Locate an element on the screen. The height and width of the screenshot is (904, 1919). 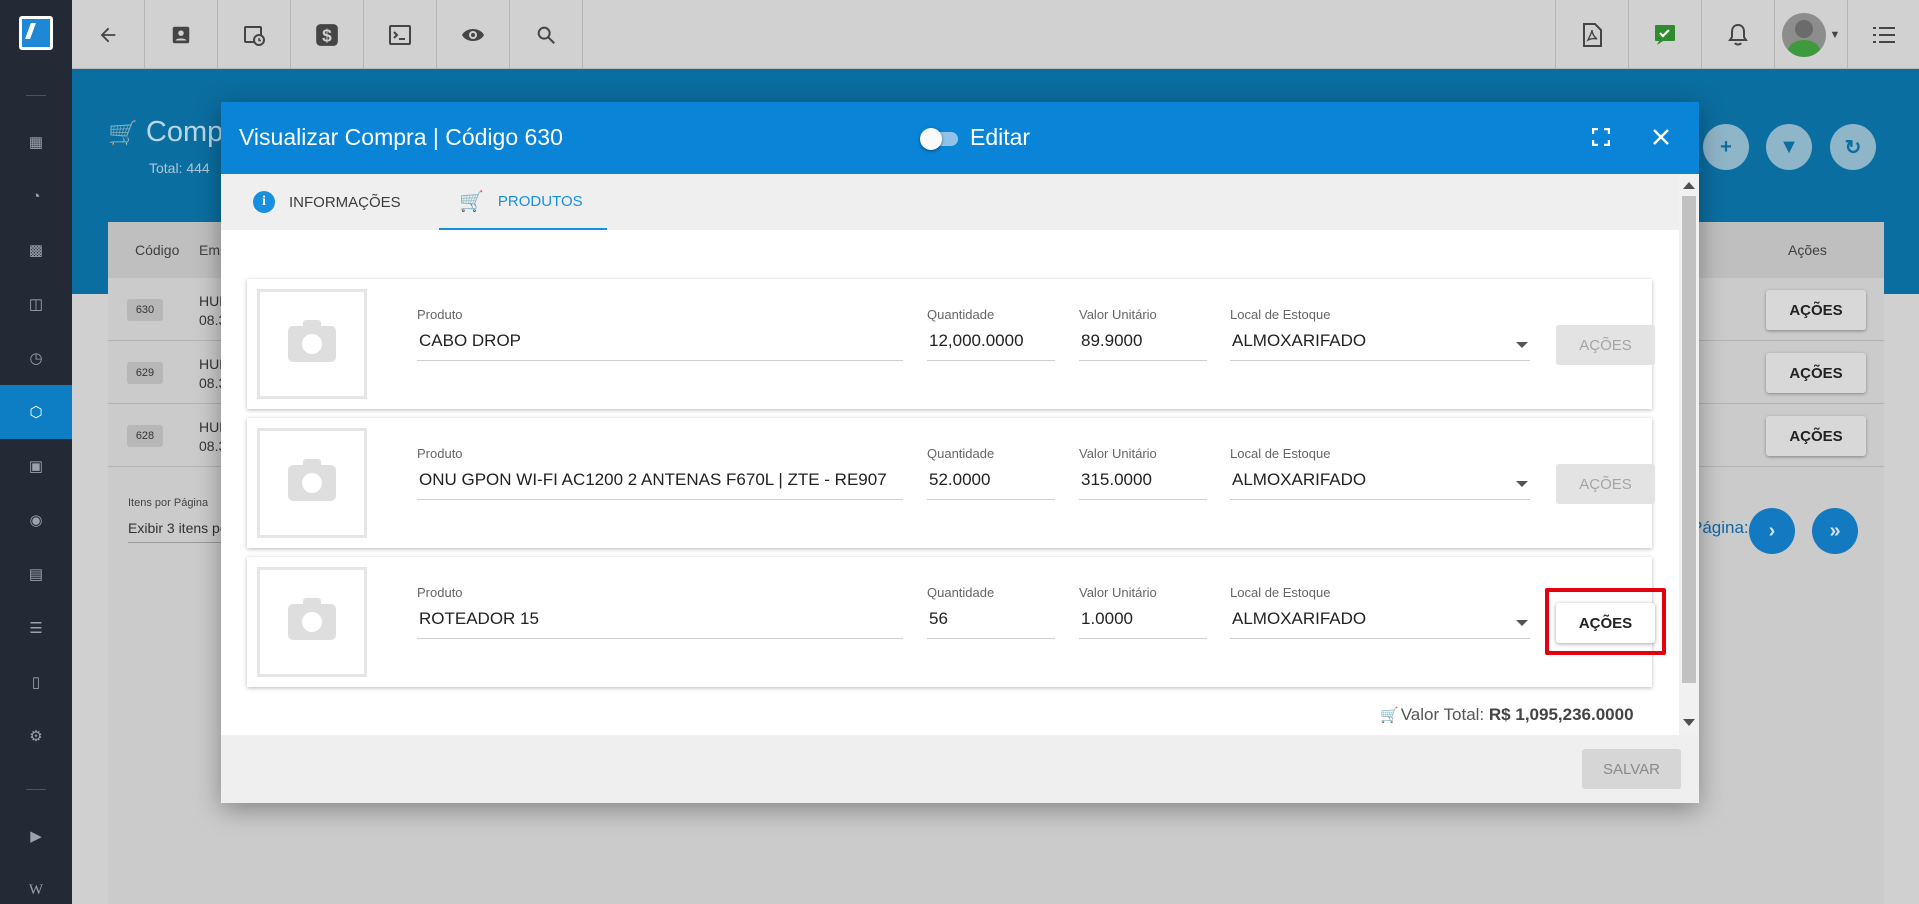
sidebar-item-board: ◫ is located at coordinates (36, 304).